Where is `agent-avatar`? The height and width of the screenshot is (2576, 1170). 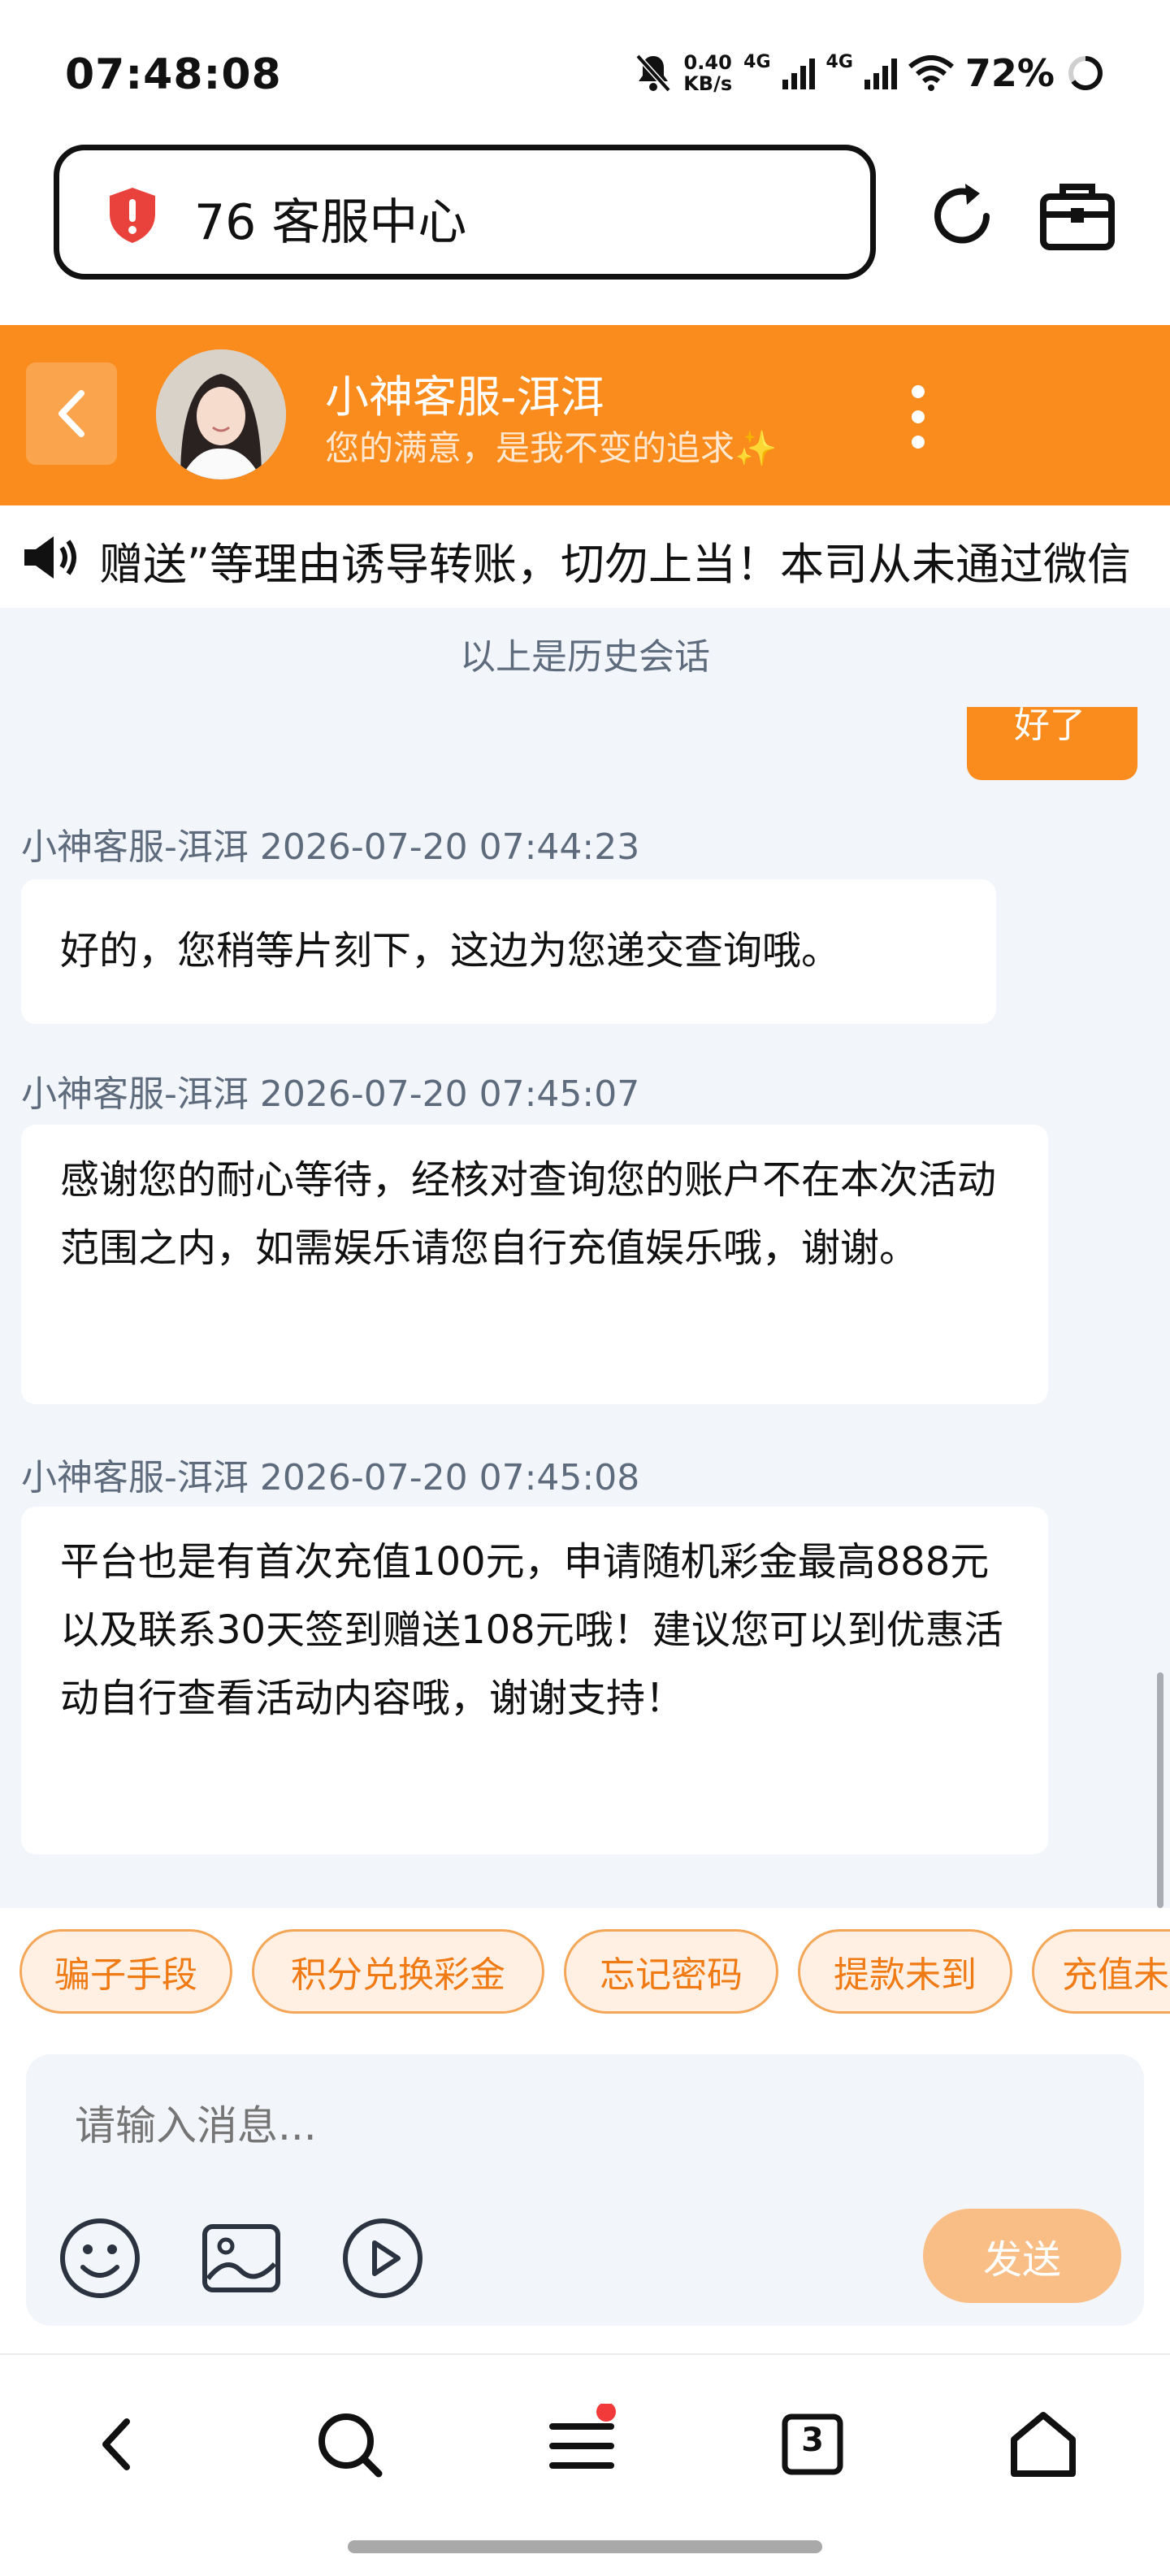
agent-avatar is located at coordinates (221, 414).